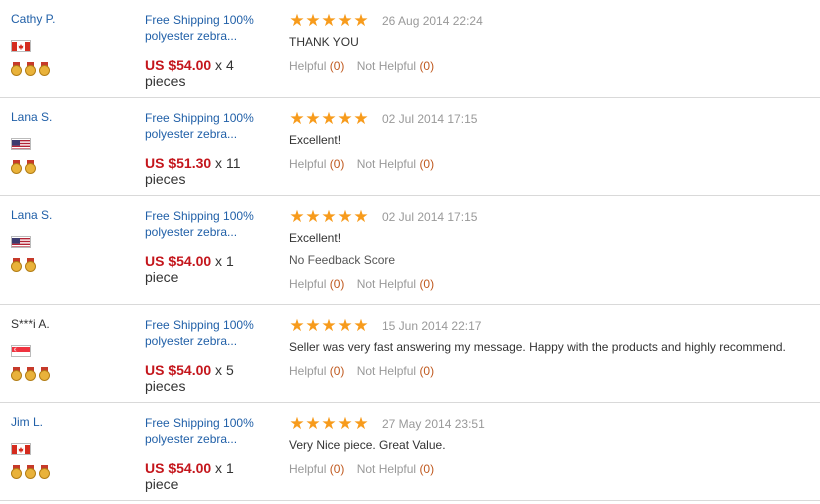  Describe the element at coordinates (21, 46) in the screenshot. I see `canada-flag-icon` at that location.